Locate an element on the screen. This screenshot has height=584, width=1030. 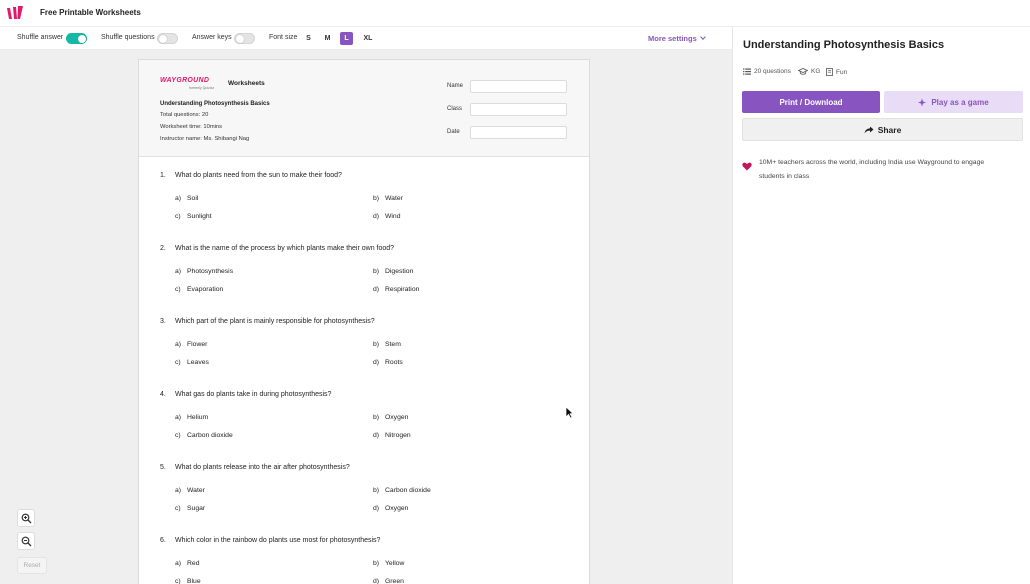
shuffle-questions-label: Shuffle questions is located at coordinates (128, 37).